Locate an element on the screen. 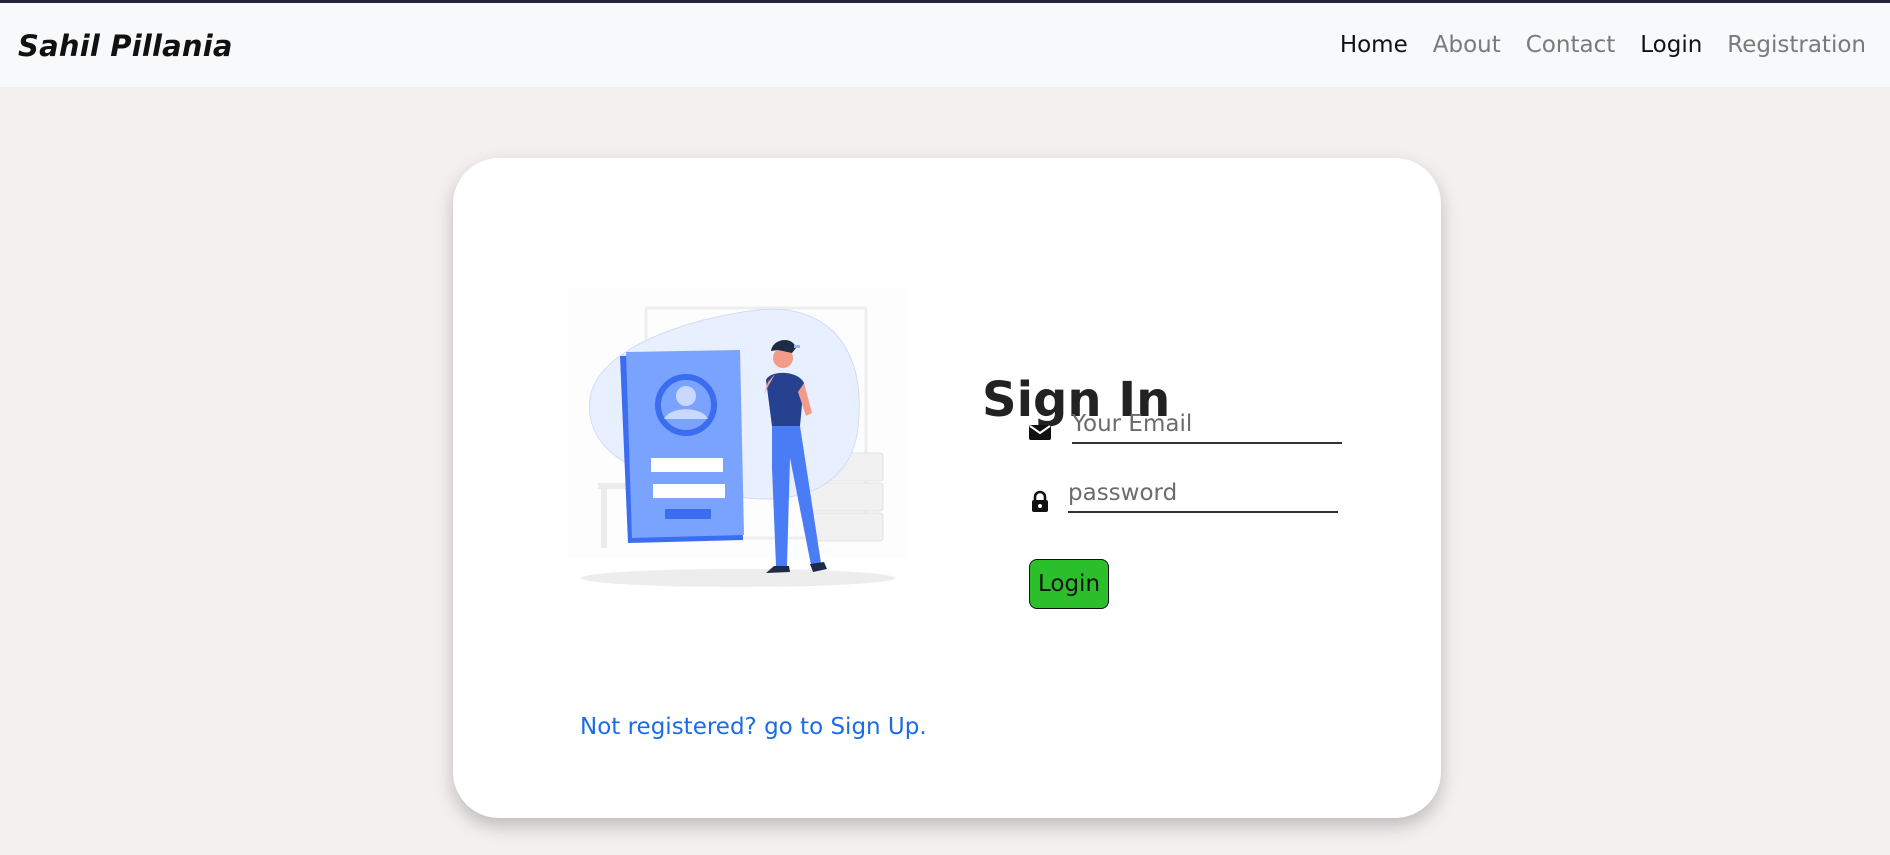  brand-logo: Sahil Pillania is located at coordinates (125, 46).